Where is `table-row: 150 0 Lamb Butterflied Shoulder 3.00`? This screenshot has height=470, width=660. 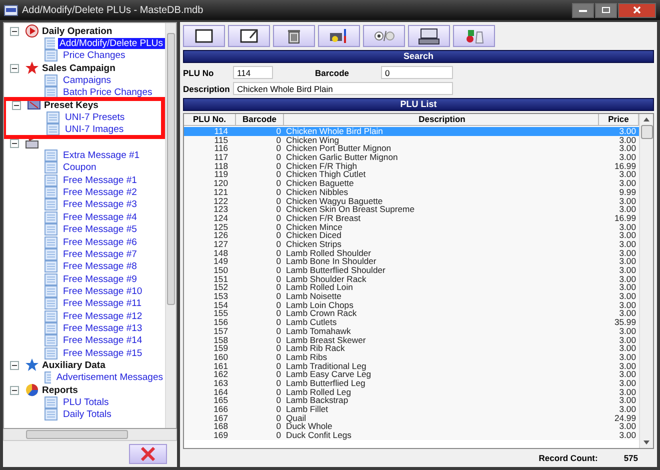 table-row: 150 0 Lamb Butterflied Shoulder 3.00 is located at coordinates (411, 270).